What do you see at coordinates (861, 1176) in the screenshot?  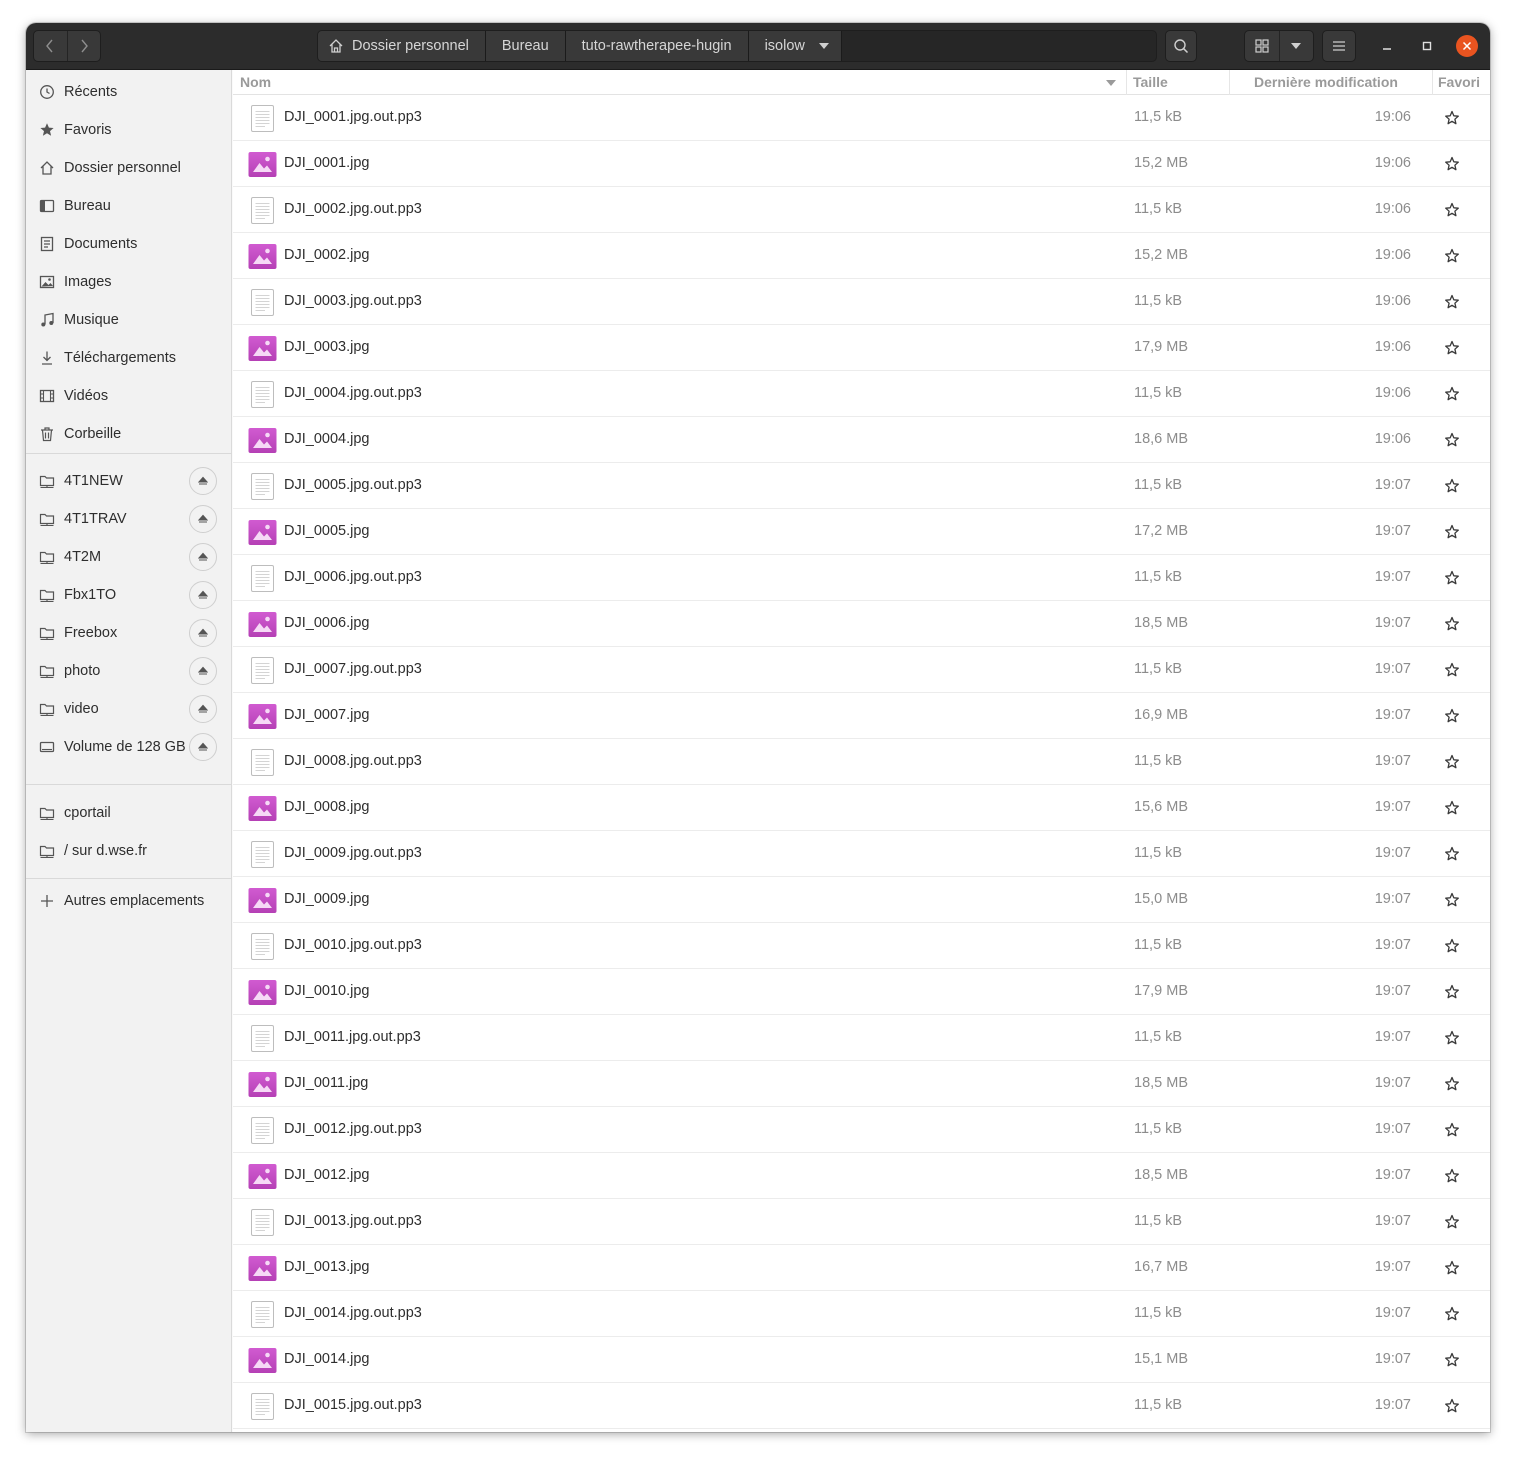 I see `table-row: DJI_0012.jpg 18,5 MB 19:07` at bounding box center [861, 1176].